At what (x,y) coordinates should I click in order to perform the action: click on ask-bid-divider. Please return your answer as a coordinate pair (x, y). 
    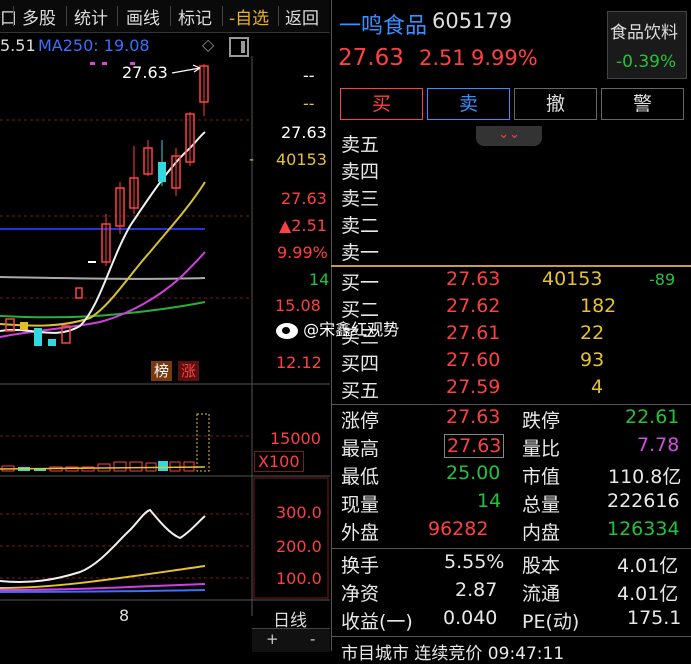
    Looking at the image, I should click on (511, 266).